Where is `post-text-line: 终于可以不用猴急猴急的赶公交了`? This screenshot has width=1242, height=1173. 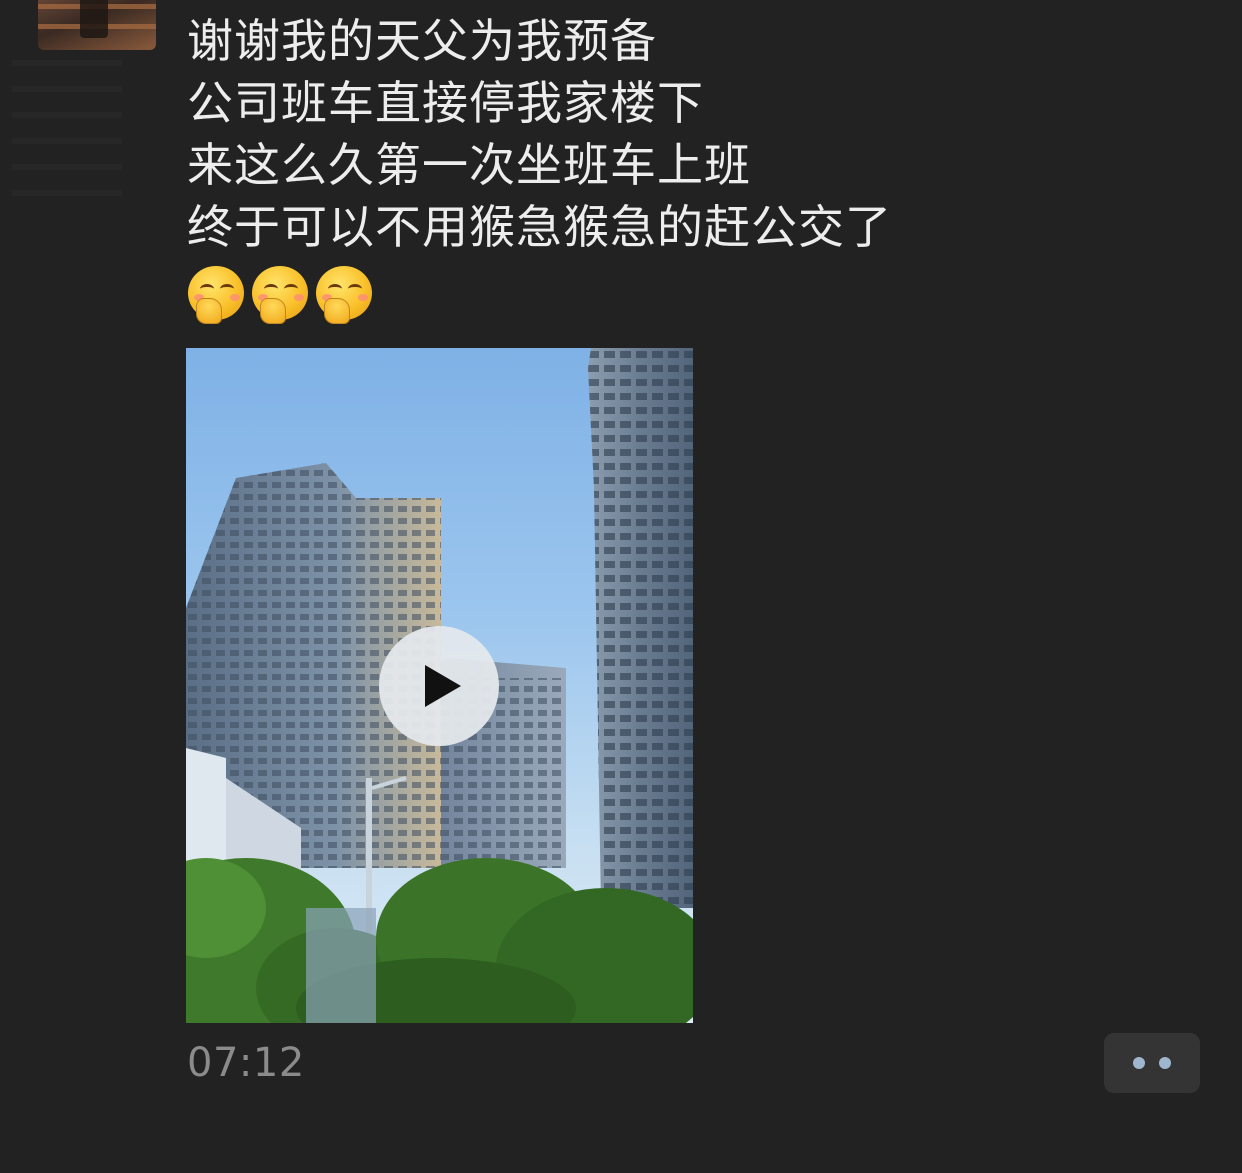
post-text-line: 终于可以不用猴急猴急的赶公交了 is located at coordinates (539, 227).